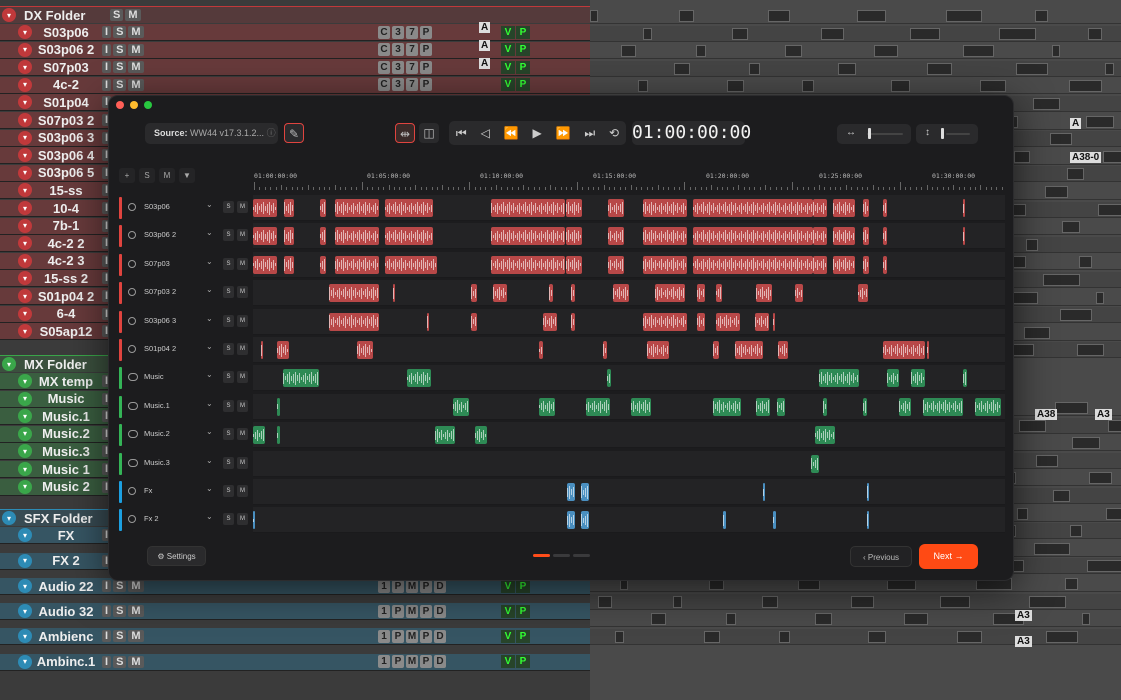 This screenshot has height=700, width=1121. I want to click on track-row: S03p06 ⌄ S M, so click(562, 208).